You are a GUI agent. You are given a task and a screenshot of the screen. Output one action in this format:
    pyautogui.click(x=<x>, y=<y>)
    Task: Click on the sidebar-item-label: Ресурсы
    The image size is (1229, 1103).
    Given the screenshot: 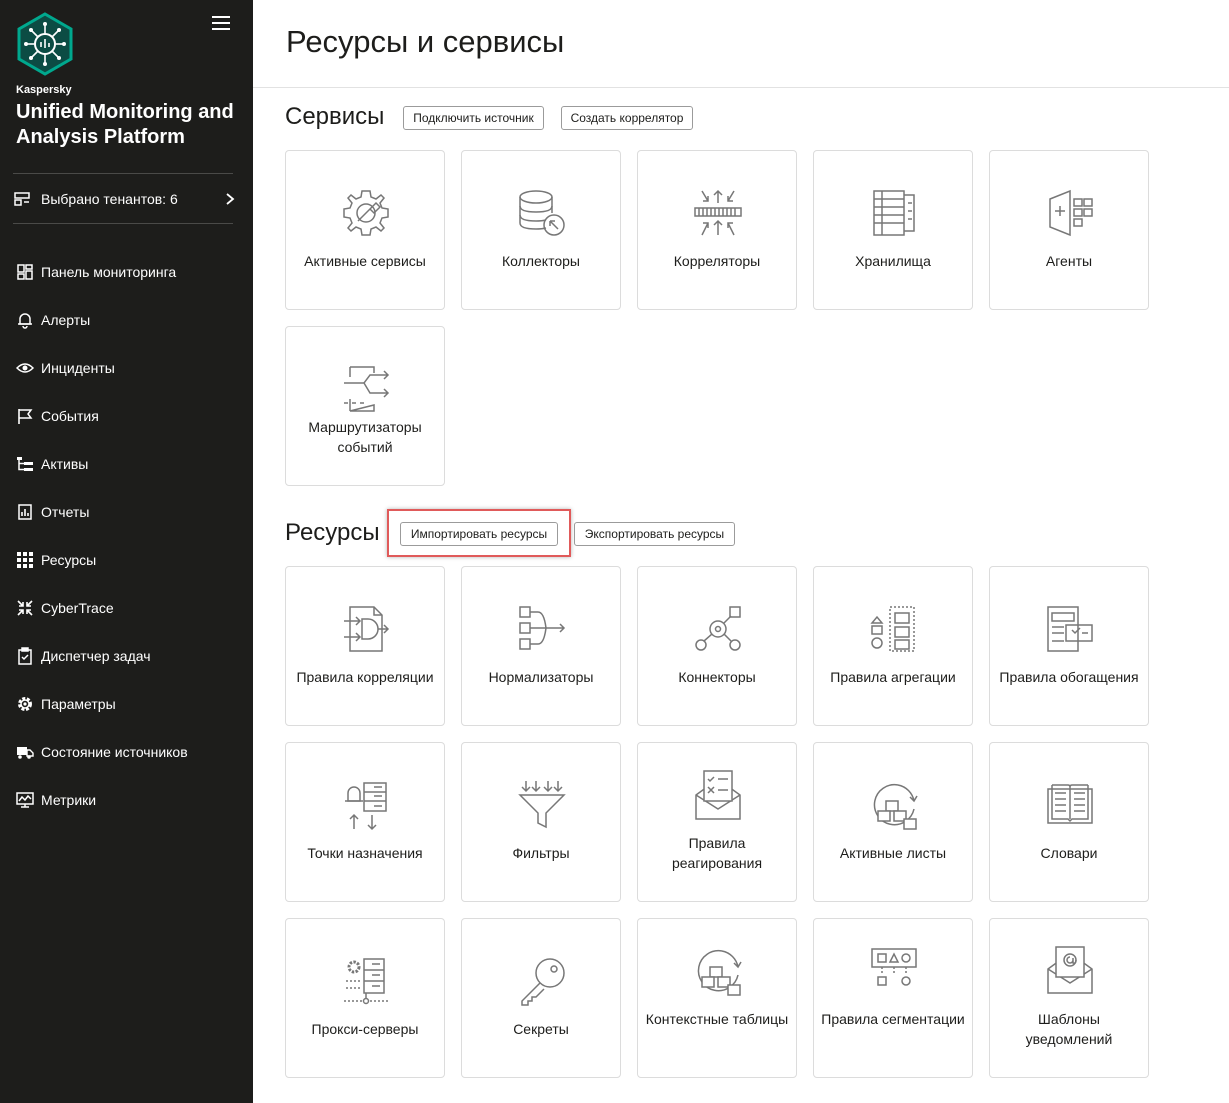 What is the action you would take?
    pyautogui.click(x=69, y=560)
    